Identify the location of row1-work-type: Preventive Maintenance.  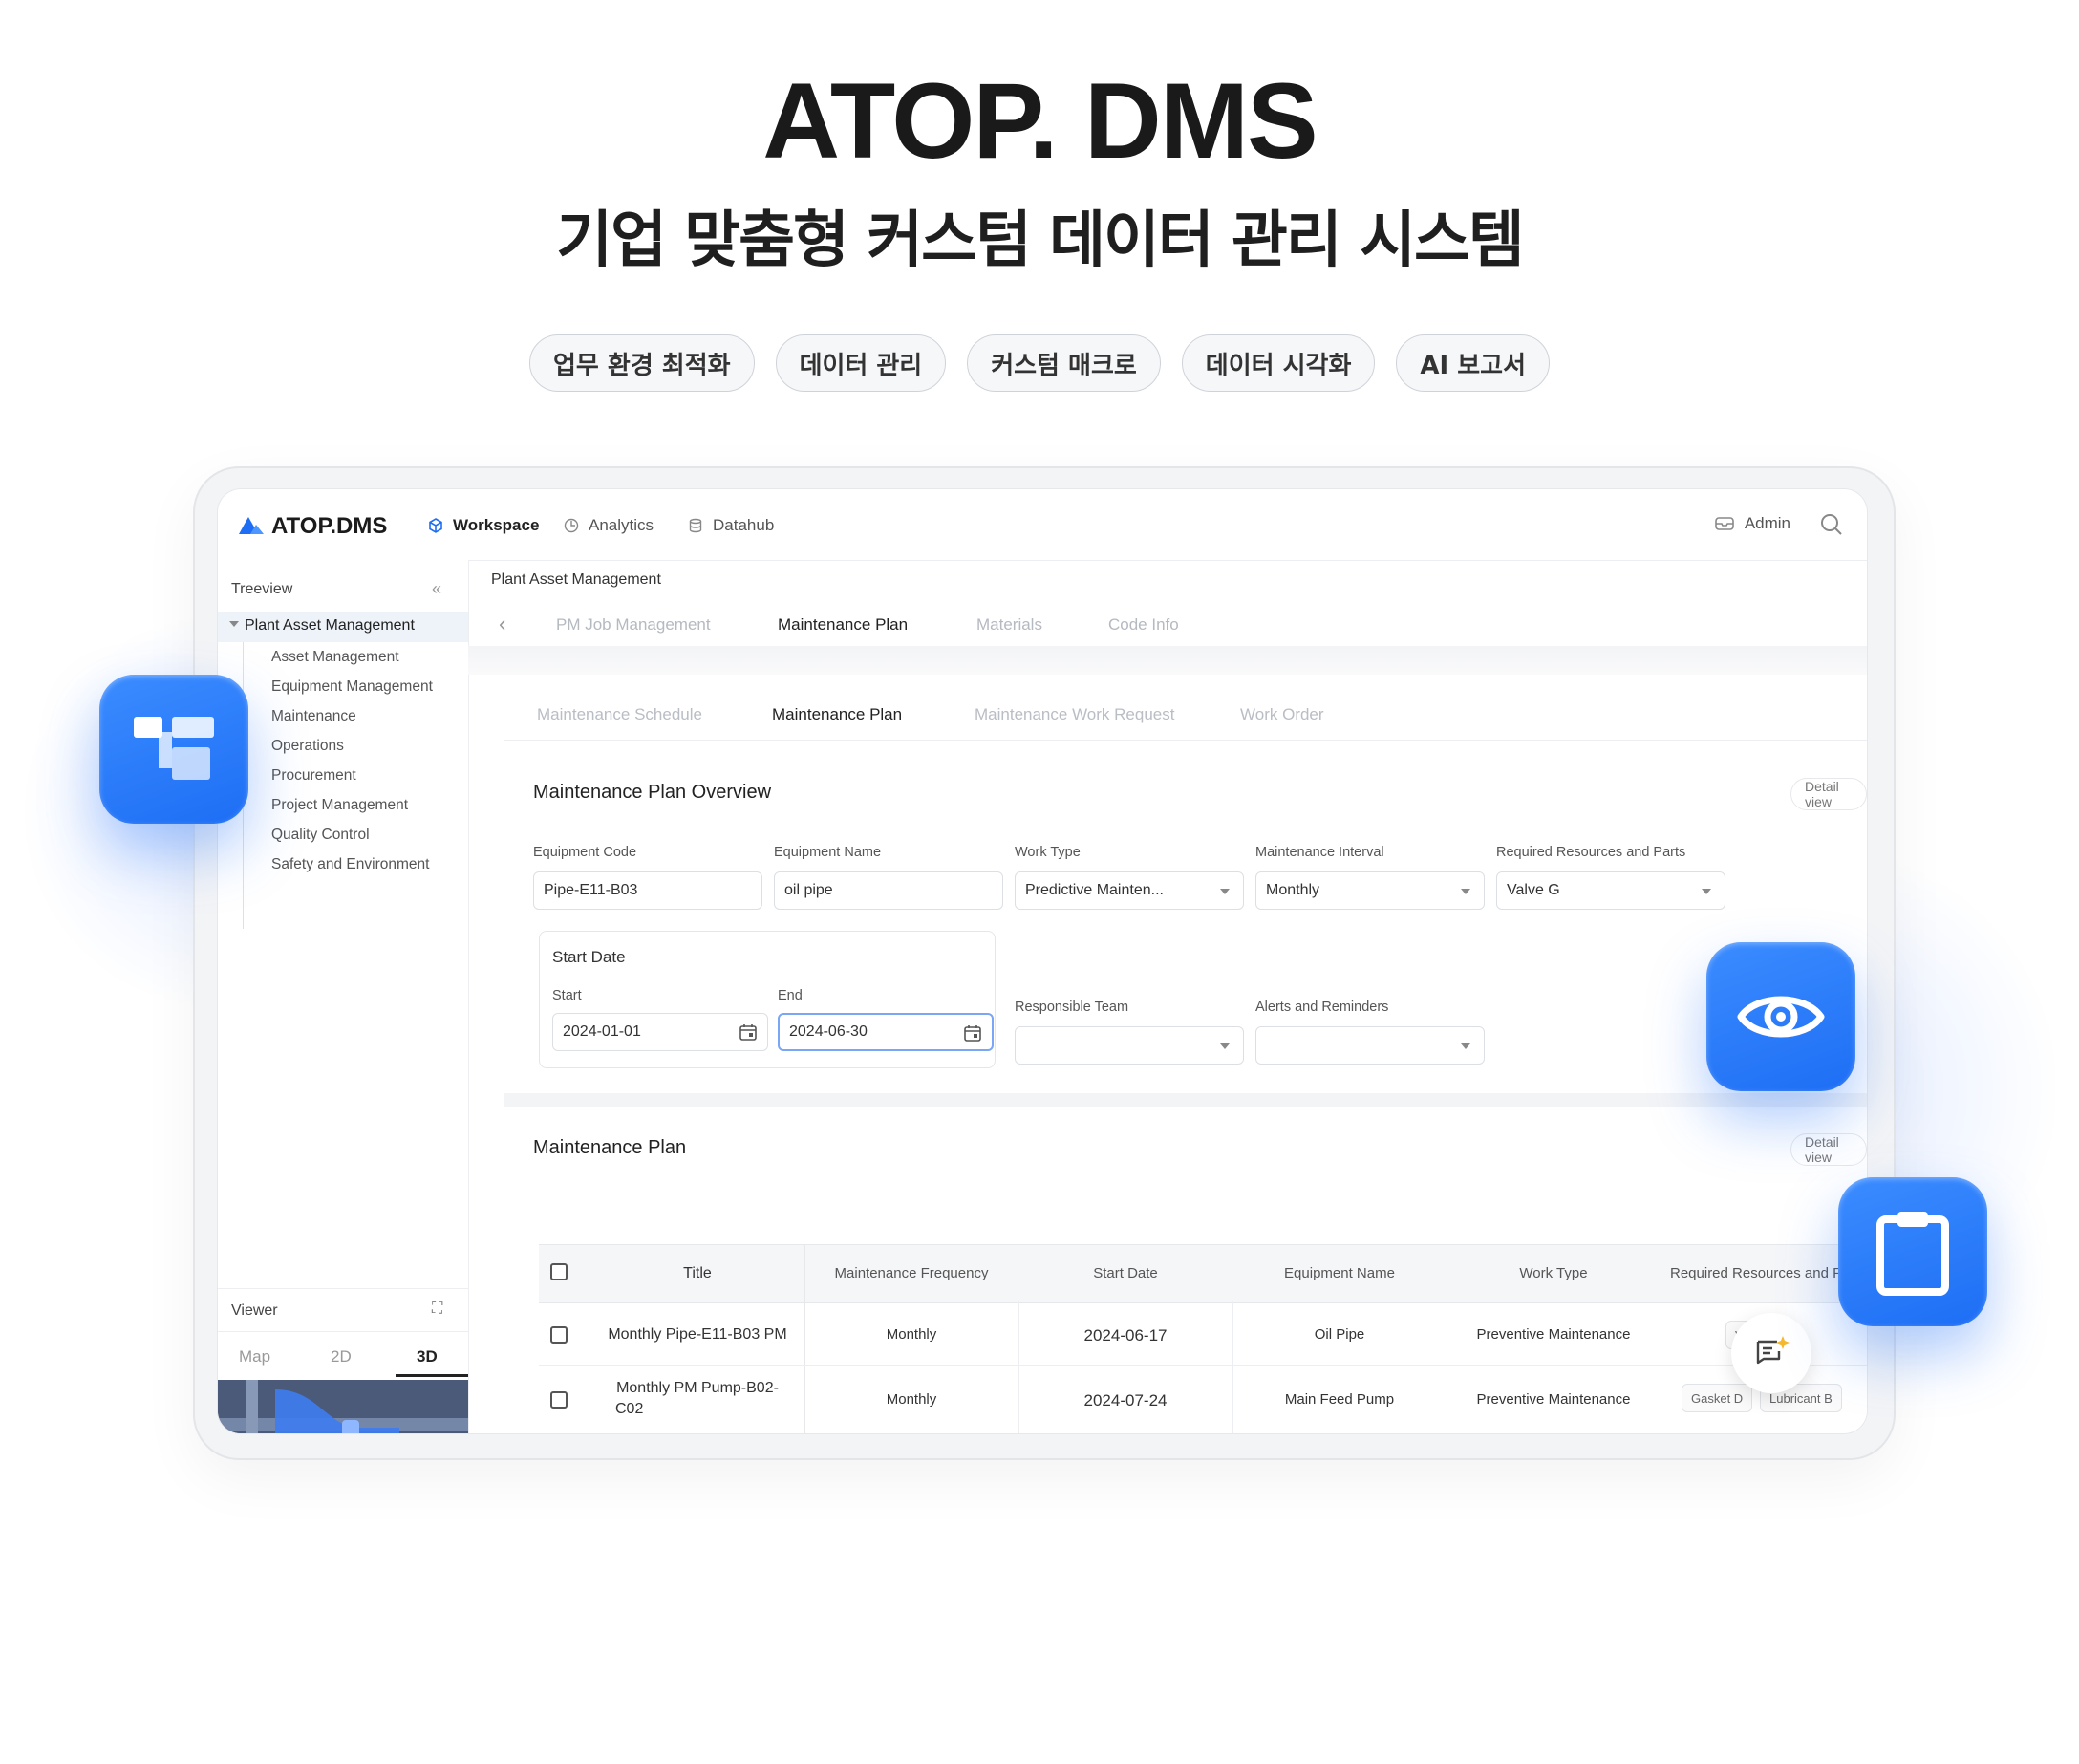
(1553, 1334).